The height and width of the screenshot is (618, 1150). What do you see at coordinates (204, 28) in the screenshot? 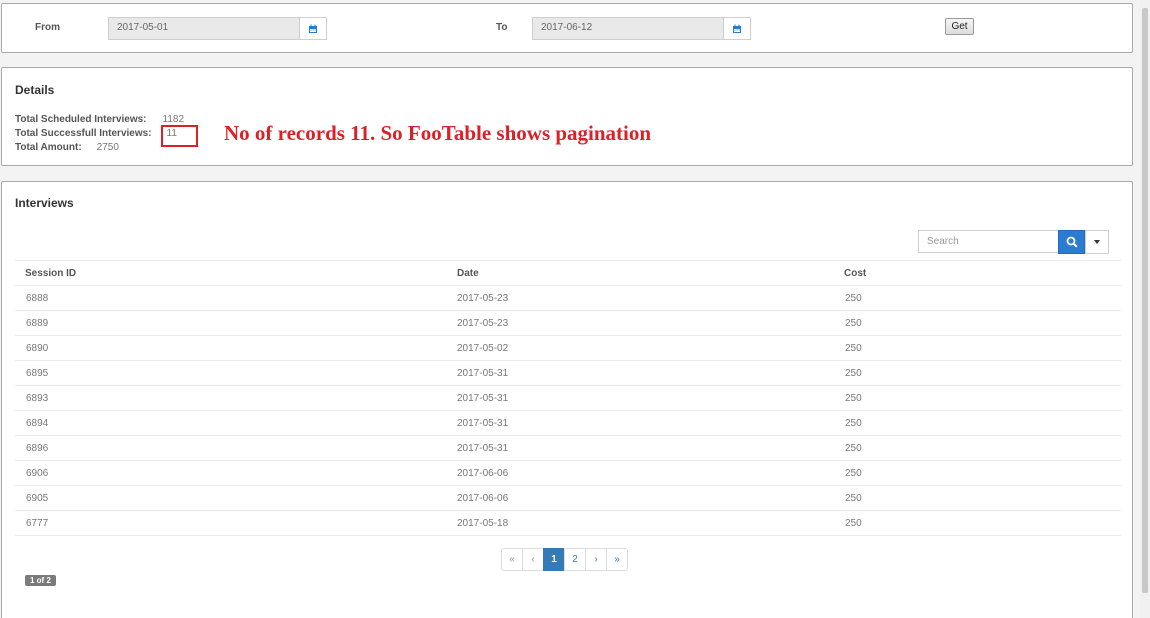
I see `from-date-input: 2017-05-01` at bounding box center [204, 28].